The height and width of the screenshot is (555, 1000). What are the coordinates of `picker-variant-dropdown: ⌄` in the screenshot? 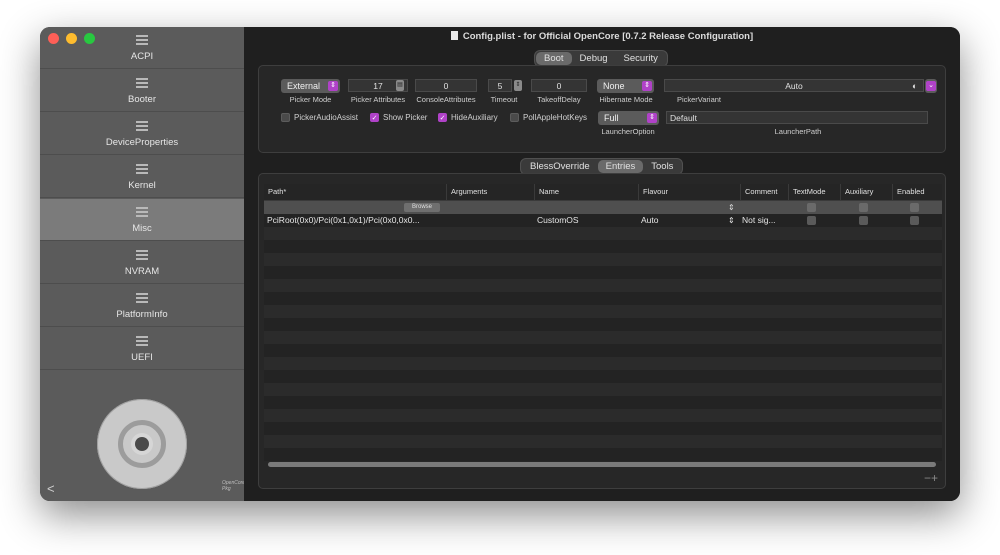 It's located at (931, 86).